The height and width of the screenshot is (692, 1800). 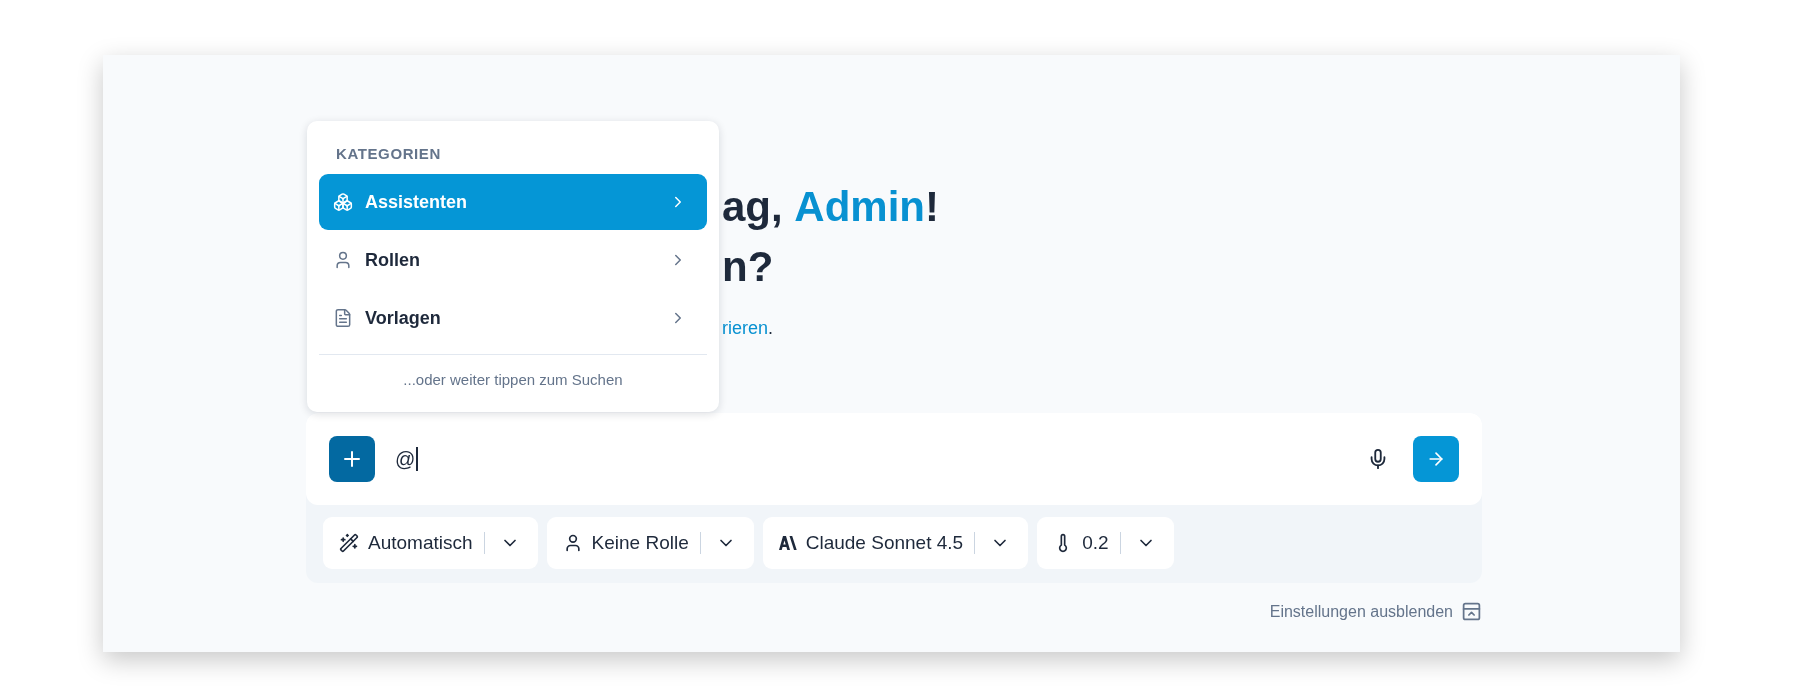 I want to click on message-input: @, so click(x=871, y=459).